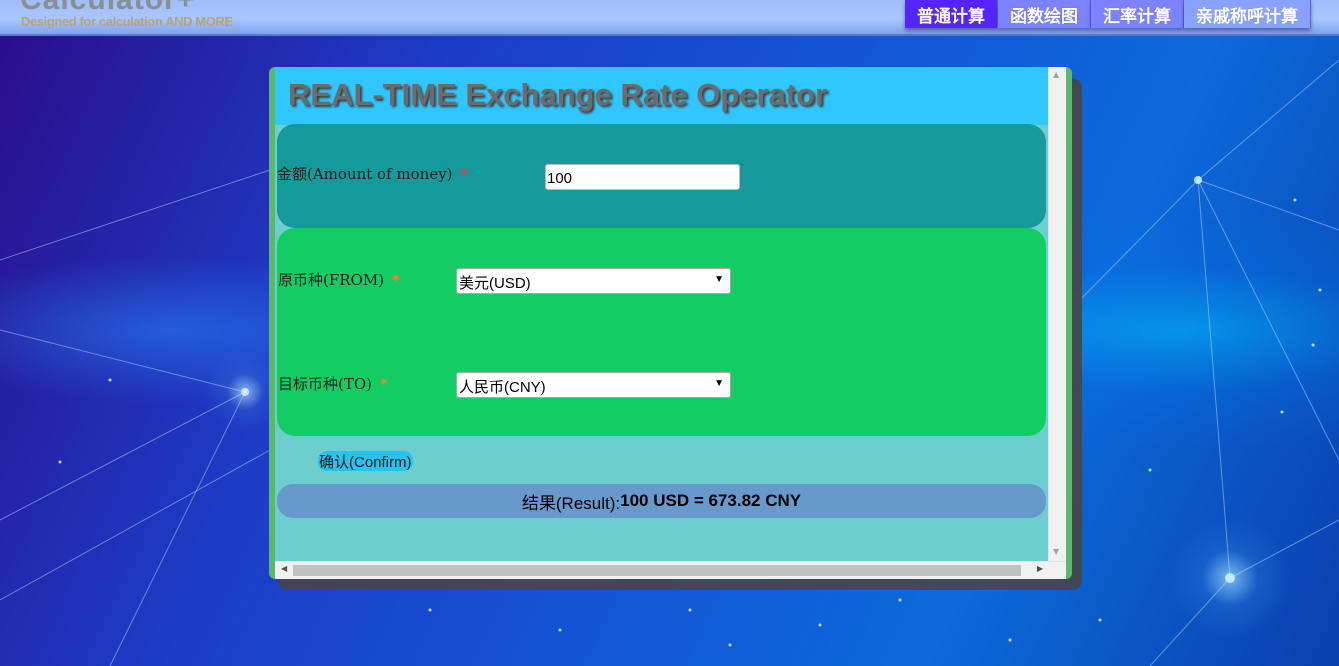 This screenshot has width=1339, height=666. I want to click on to-label-row: 目标币种(TO) *, so click(333, 383).